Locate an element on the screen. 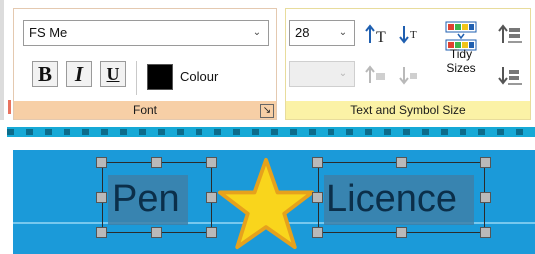 This screenshot has width=535, height=254. increase-text-size-icon: T is located at coordinates (377, 34).